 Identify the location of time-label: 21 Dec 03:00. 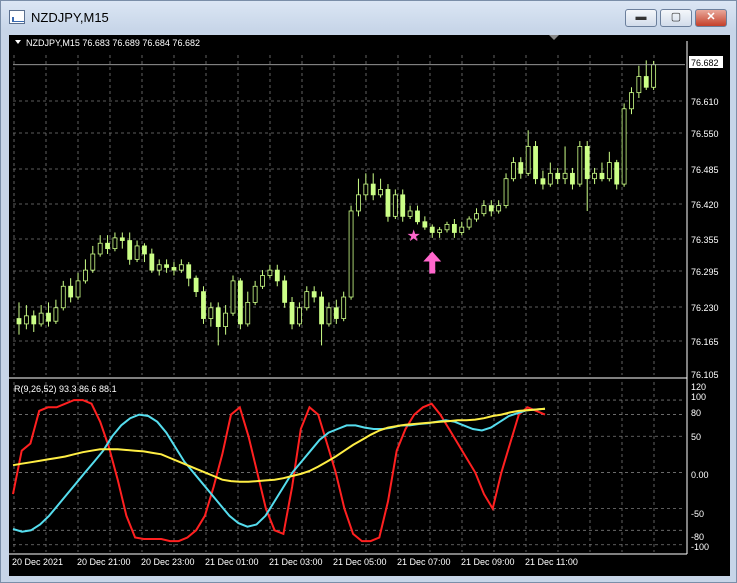
(296, 562).